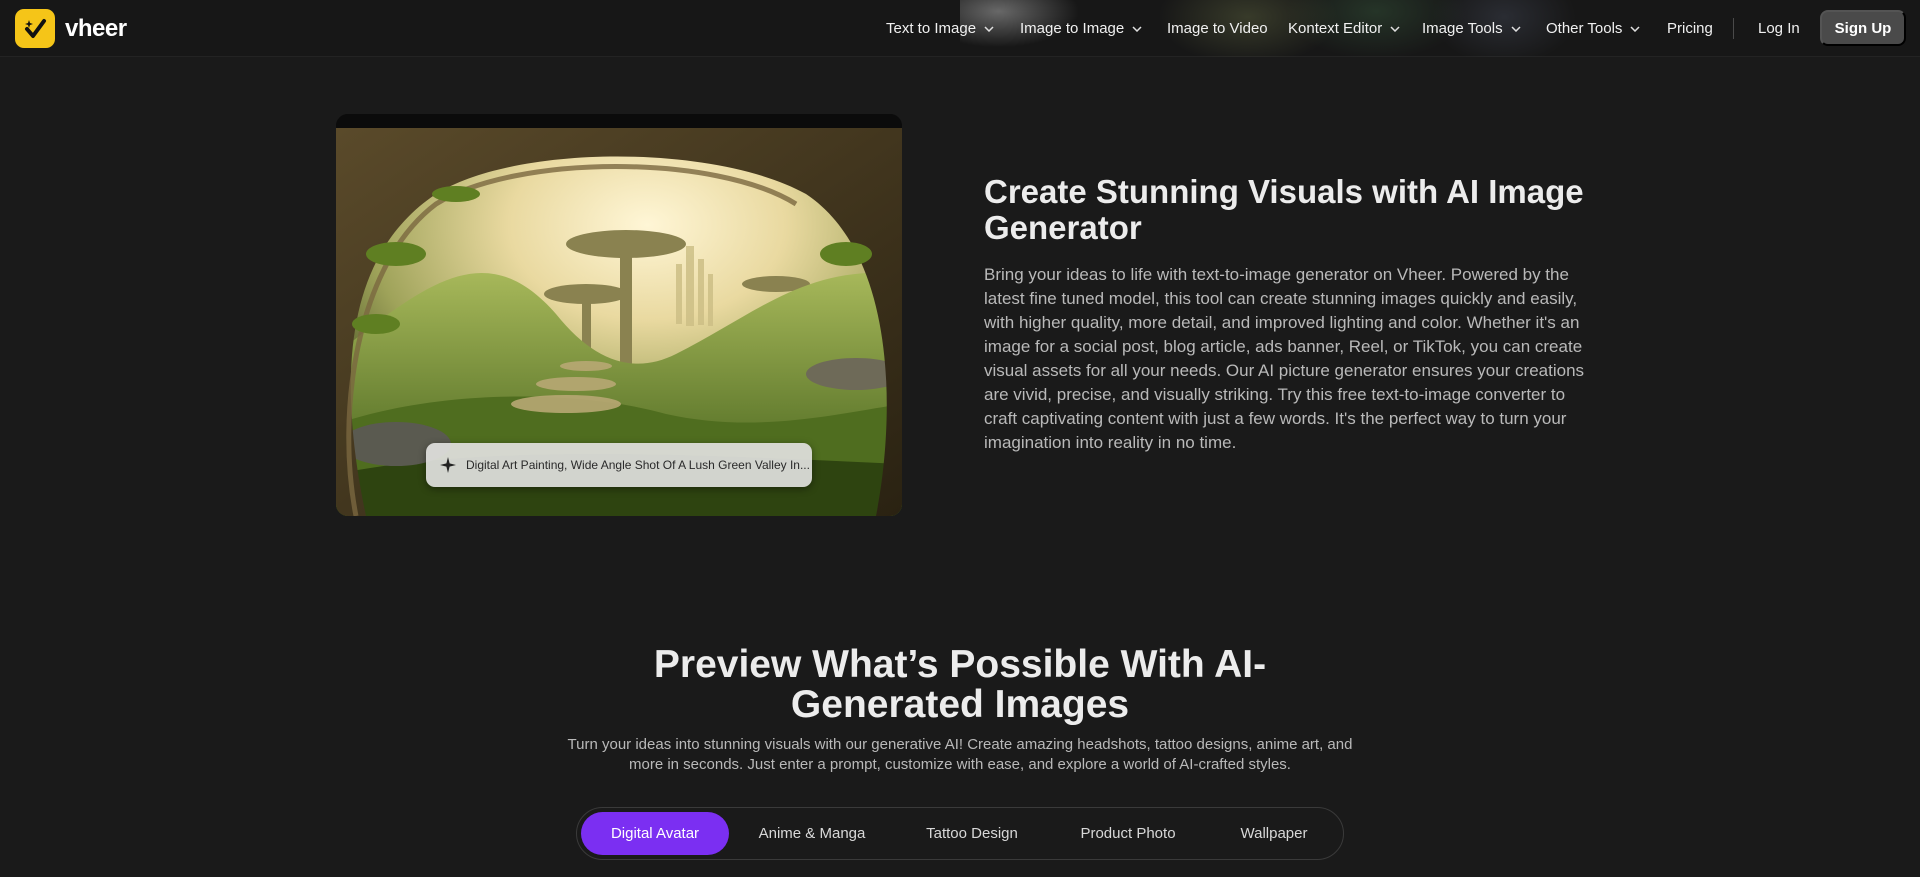 This screenshot has height=877, width=1920. What do you see at coordinates (655, 833) in the screenshot?
I see `tab-digital-avatar: Digital Avatar` at bounding box center [655, 833].